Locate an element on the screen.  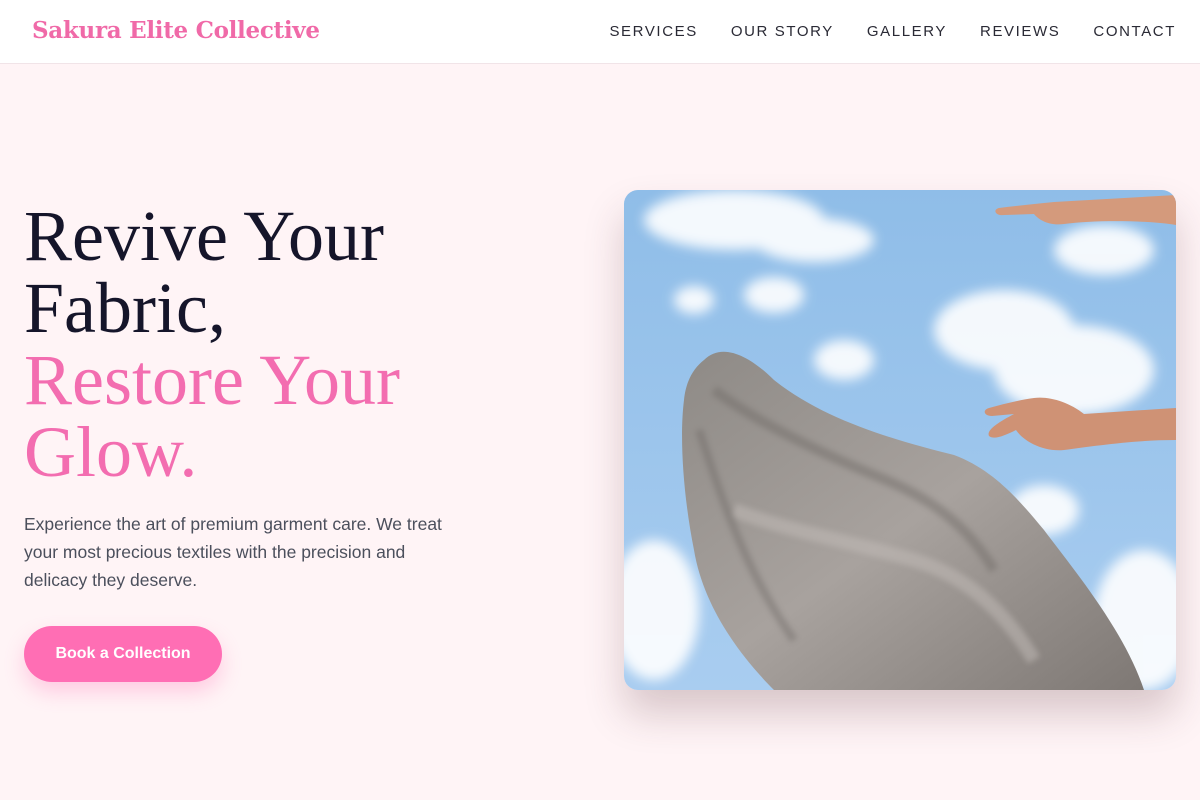
hero-title-line-3: Restore Your is located at coordinates (212, 380).